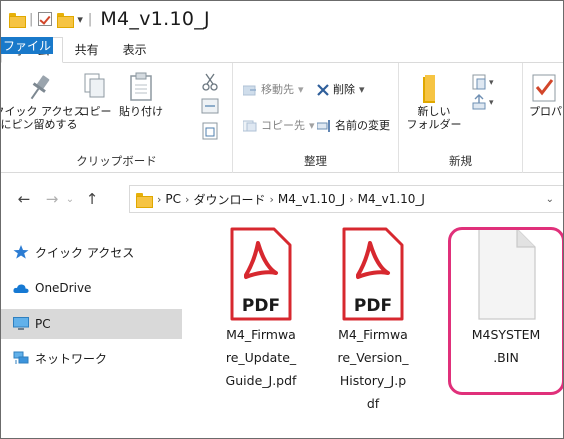  What do you see at coordinates (141, 86) in the screenshot?
I see `paste-icon` at bounding box center [141, 86].